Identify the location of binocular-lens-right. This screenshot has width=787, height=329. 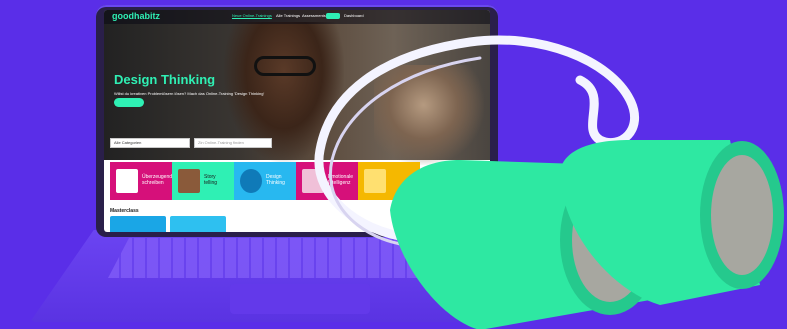
(742, 215).